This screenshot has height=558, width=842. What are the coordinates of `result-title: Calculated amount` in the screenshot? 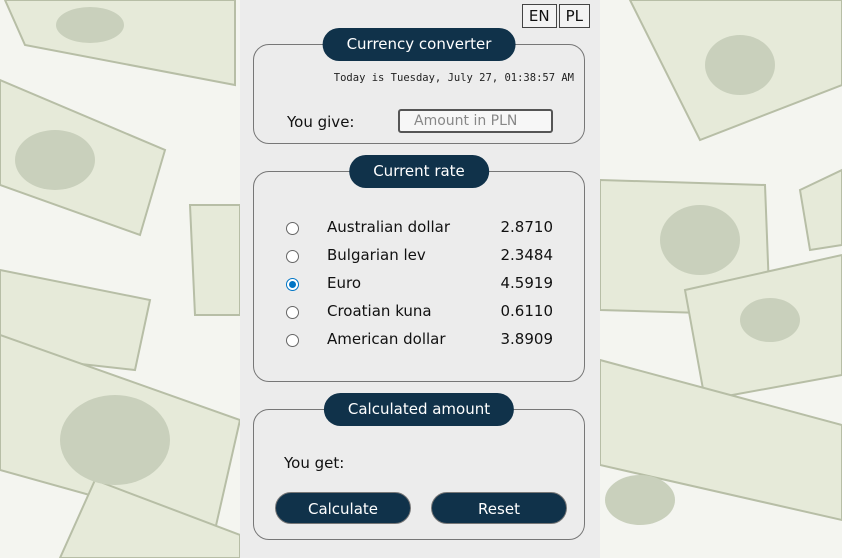 It's located at (419, 409).